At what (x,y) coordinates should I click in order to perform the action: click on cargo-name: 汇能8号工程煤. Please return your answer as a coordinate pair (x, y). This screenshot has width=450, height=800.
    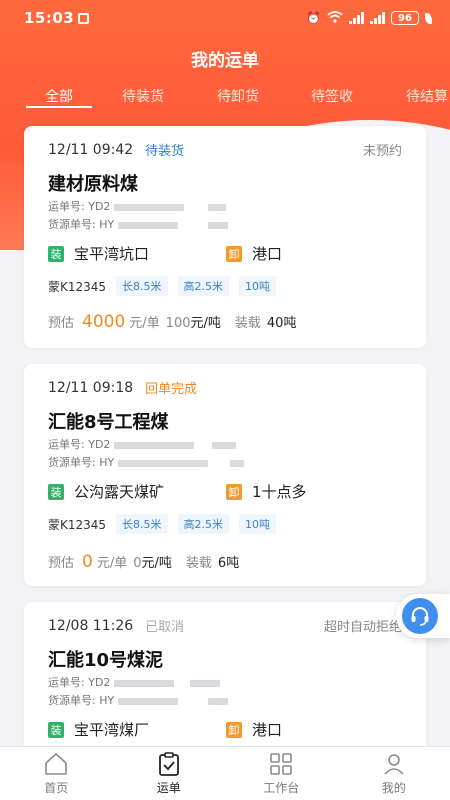
    Looking at the image, I should click on (108, 422).